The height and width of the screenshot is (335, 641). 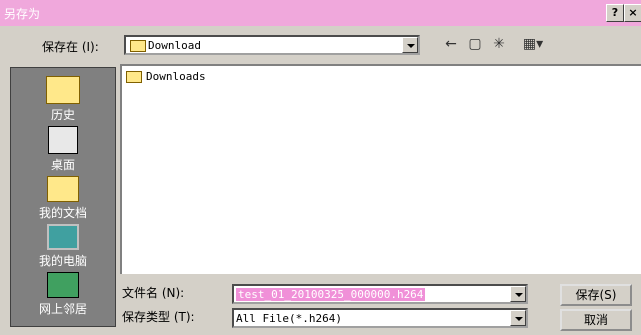 I want to click on view-menu-icon: ▦▾, so click(x=533, y=44).